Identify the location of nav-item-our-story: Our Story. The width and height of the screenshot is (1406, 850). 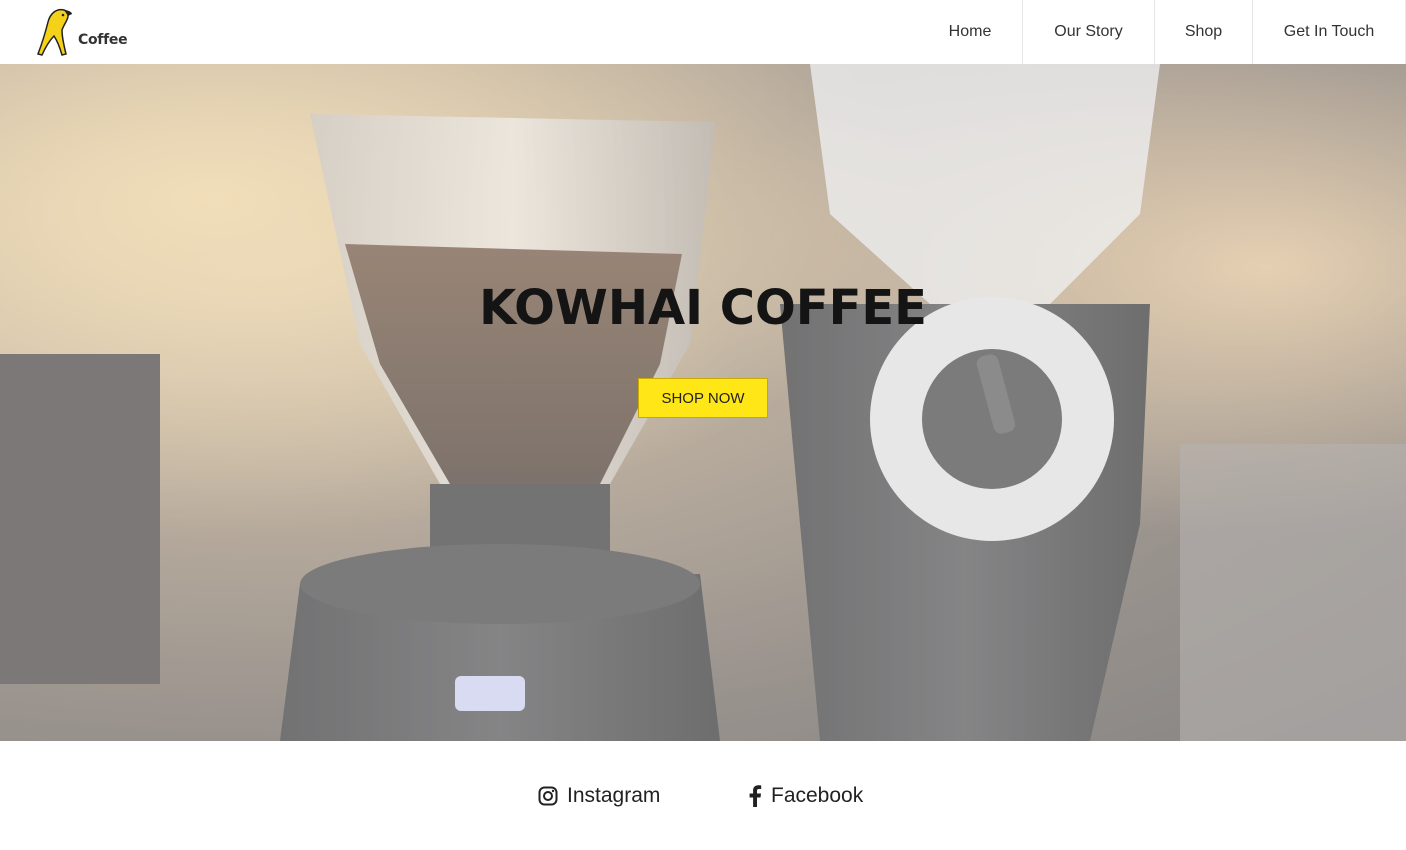
(1088, 32).